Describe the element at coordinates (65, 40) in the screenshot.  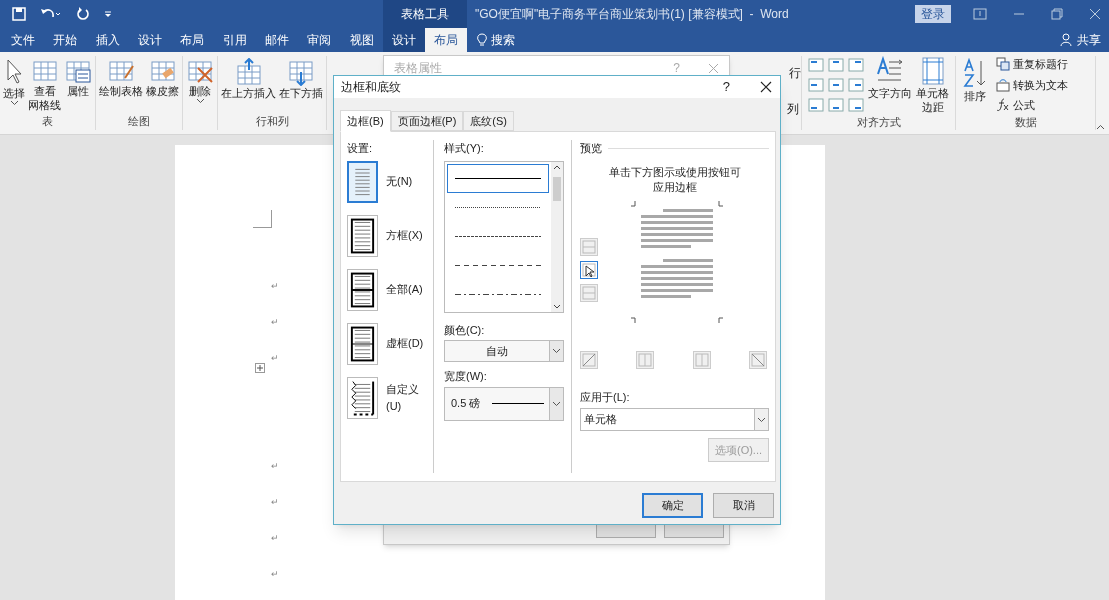
I see `ribbon-tab: 开始` at that location.